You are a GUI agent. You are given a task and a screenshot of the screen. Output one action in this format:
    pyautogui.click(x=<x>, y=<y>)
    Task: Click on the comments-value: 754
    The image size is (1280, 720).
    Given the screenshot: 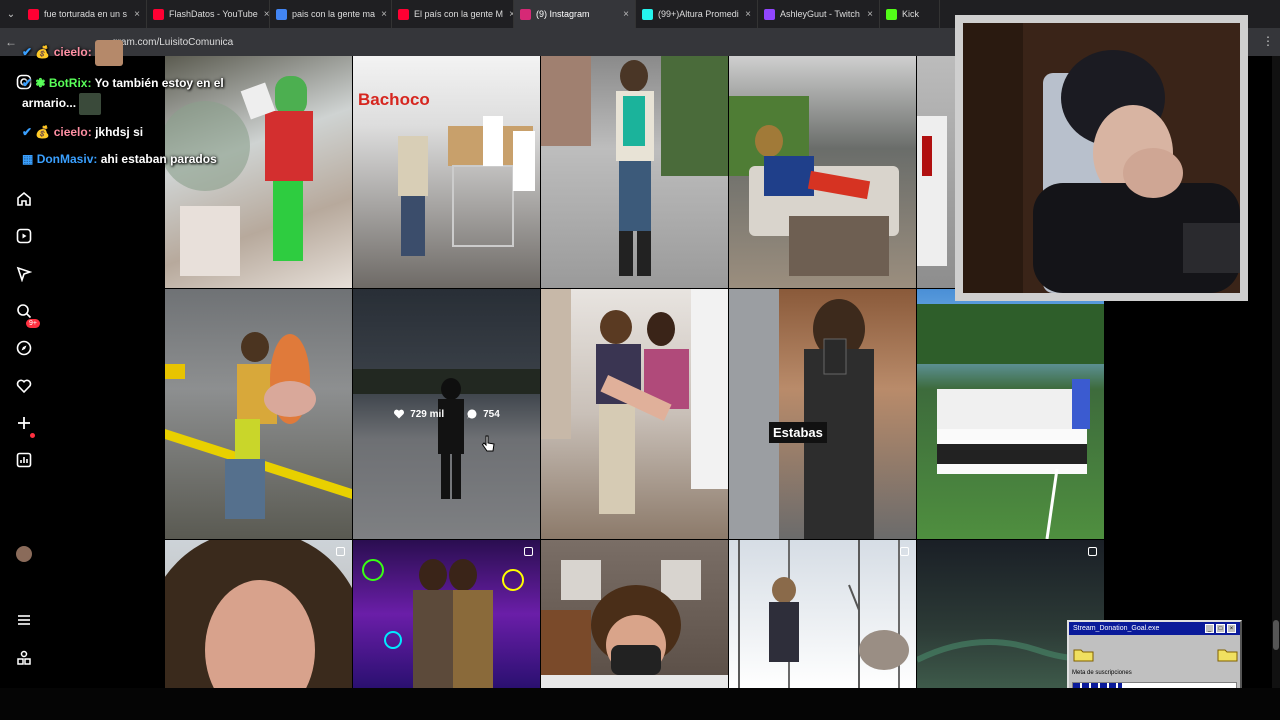 What is the action you would take?
    pyautogui.click(x=491, y=414)
    